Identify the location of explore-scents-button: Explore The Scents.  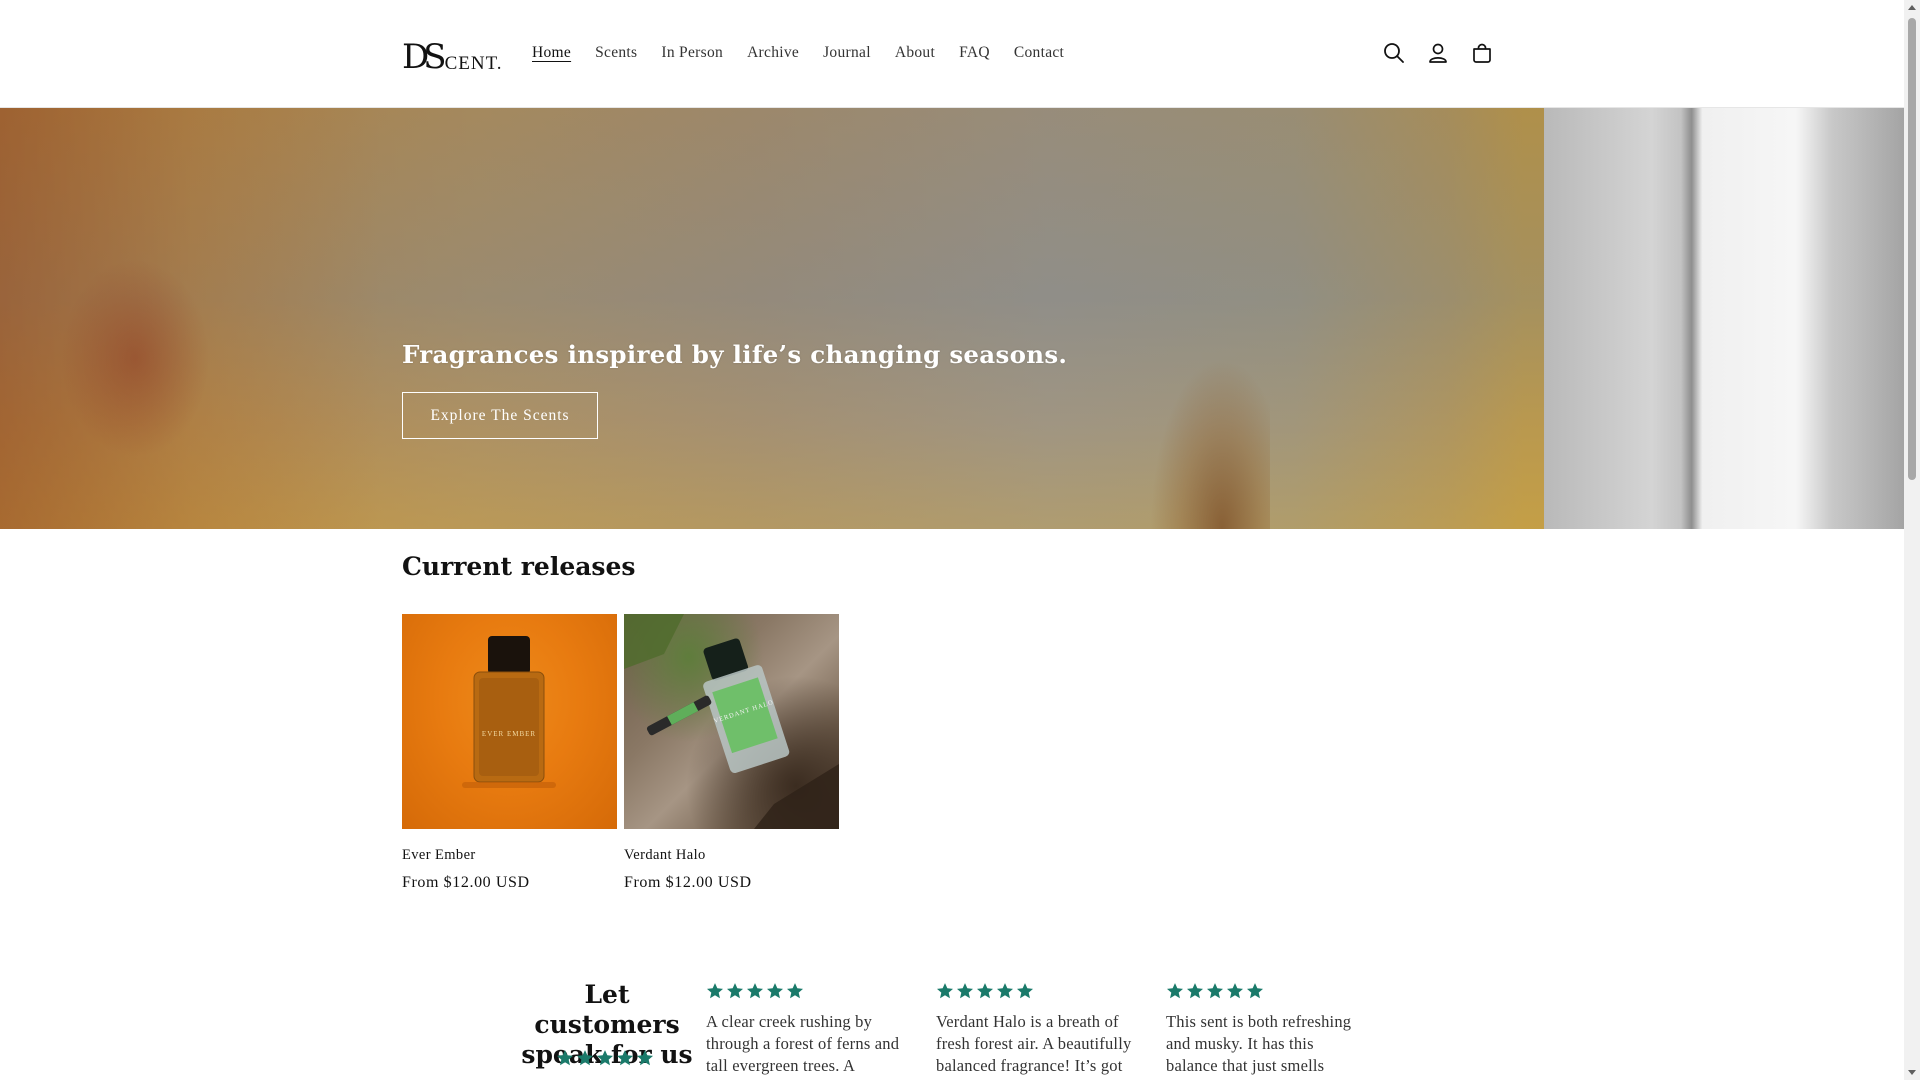
(500, 415).